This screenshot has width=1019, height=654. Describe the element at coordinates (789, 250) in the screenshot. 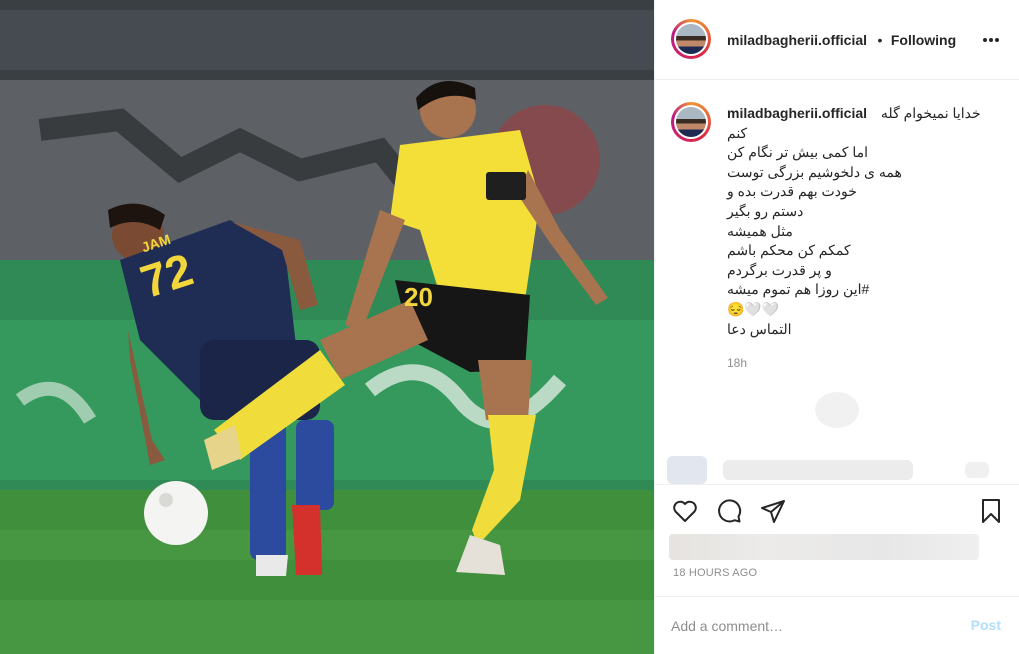

I see `caption-line: کمکم کن محکم باشم` at that location.